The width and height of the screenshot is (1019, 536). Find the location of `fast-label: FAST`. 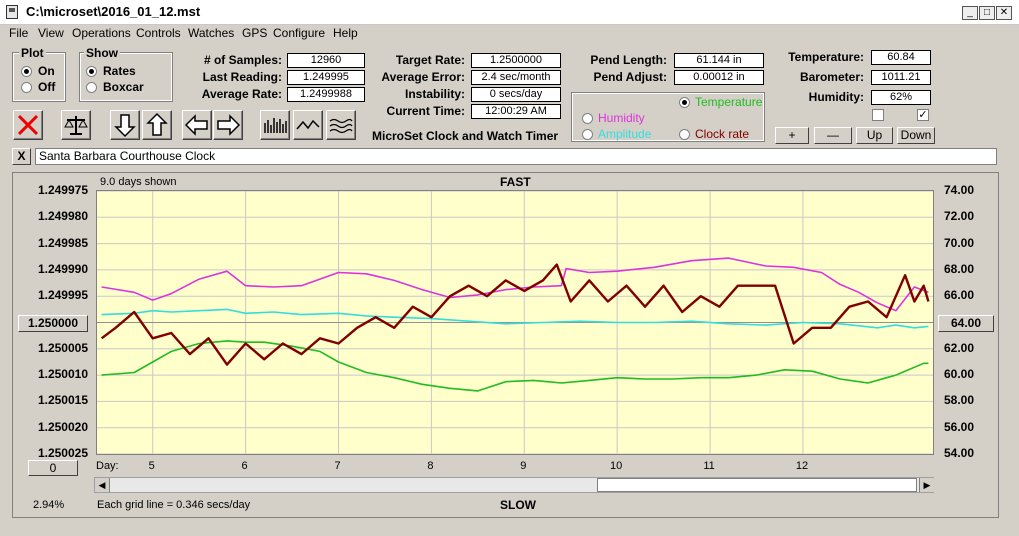

fast-label: FAST is located at coordinates (515, 182).